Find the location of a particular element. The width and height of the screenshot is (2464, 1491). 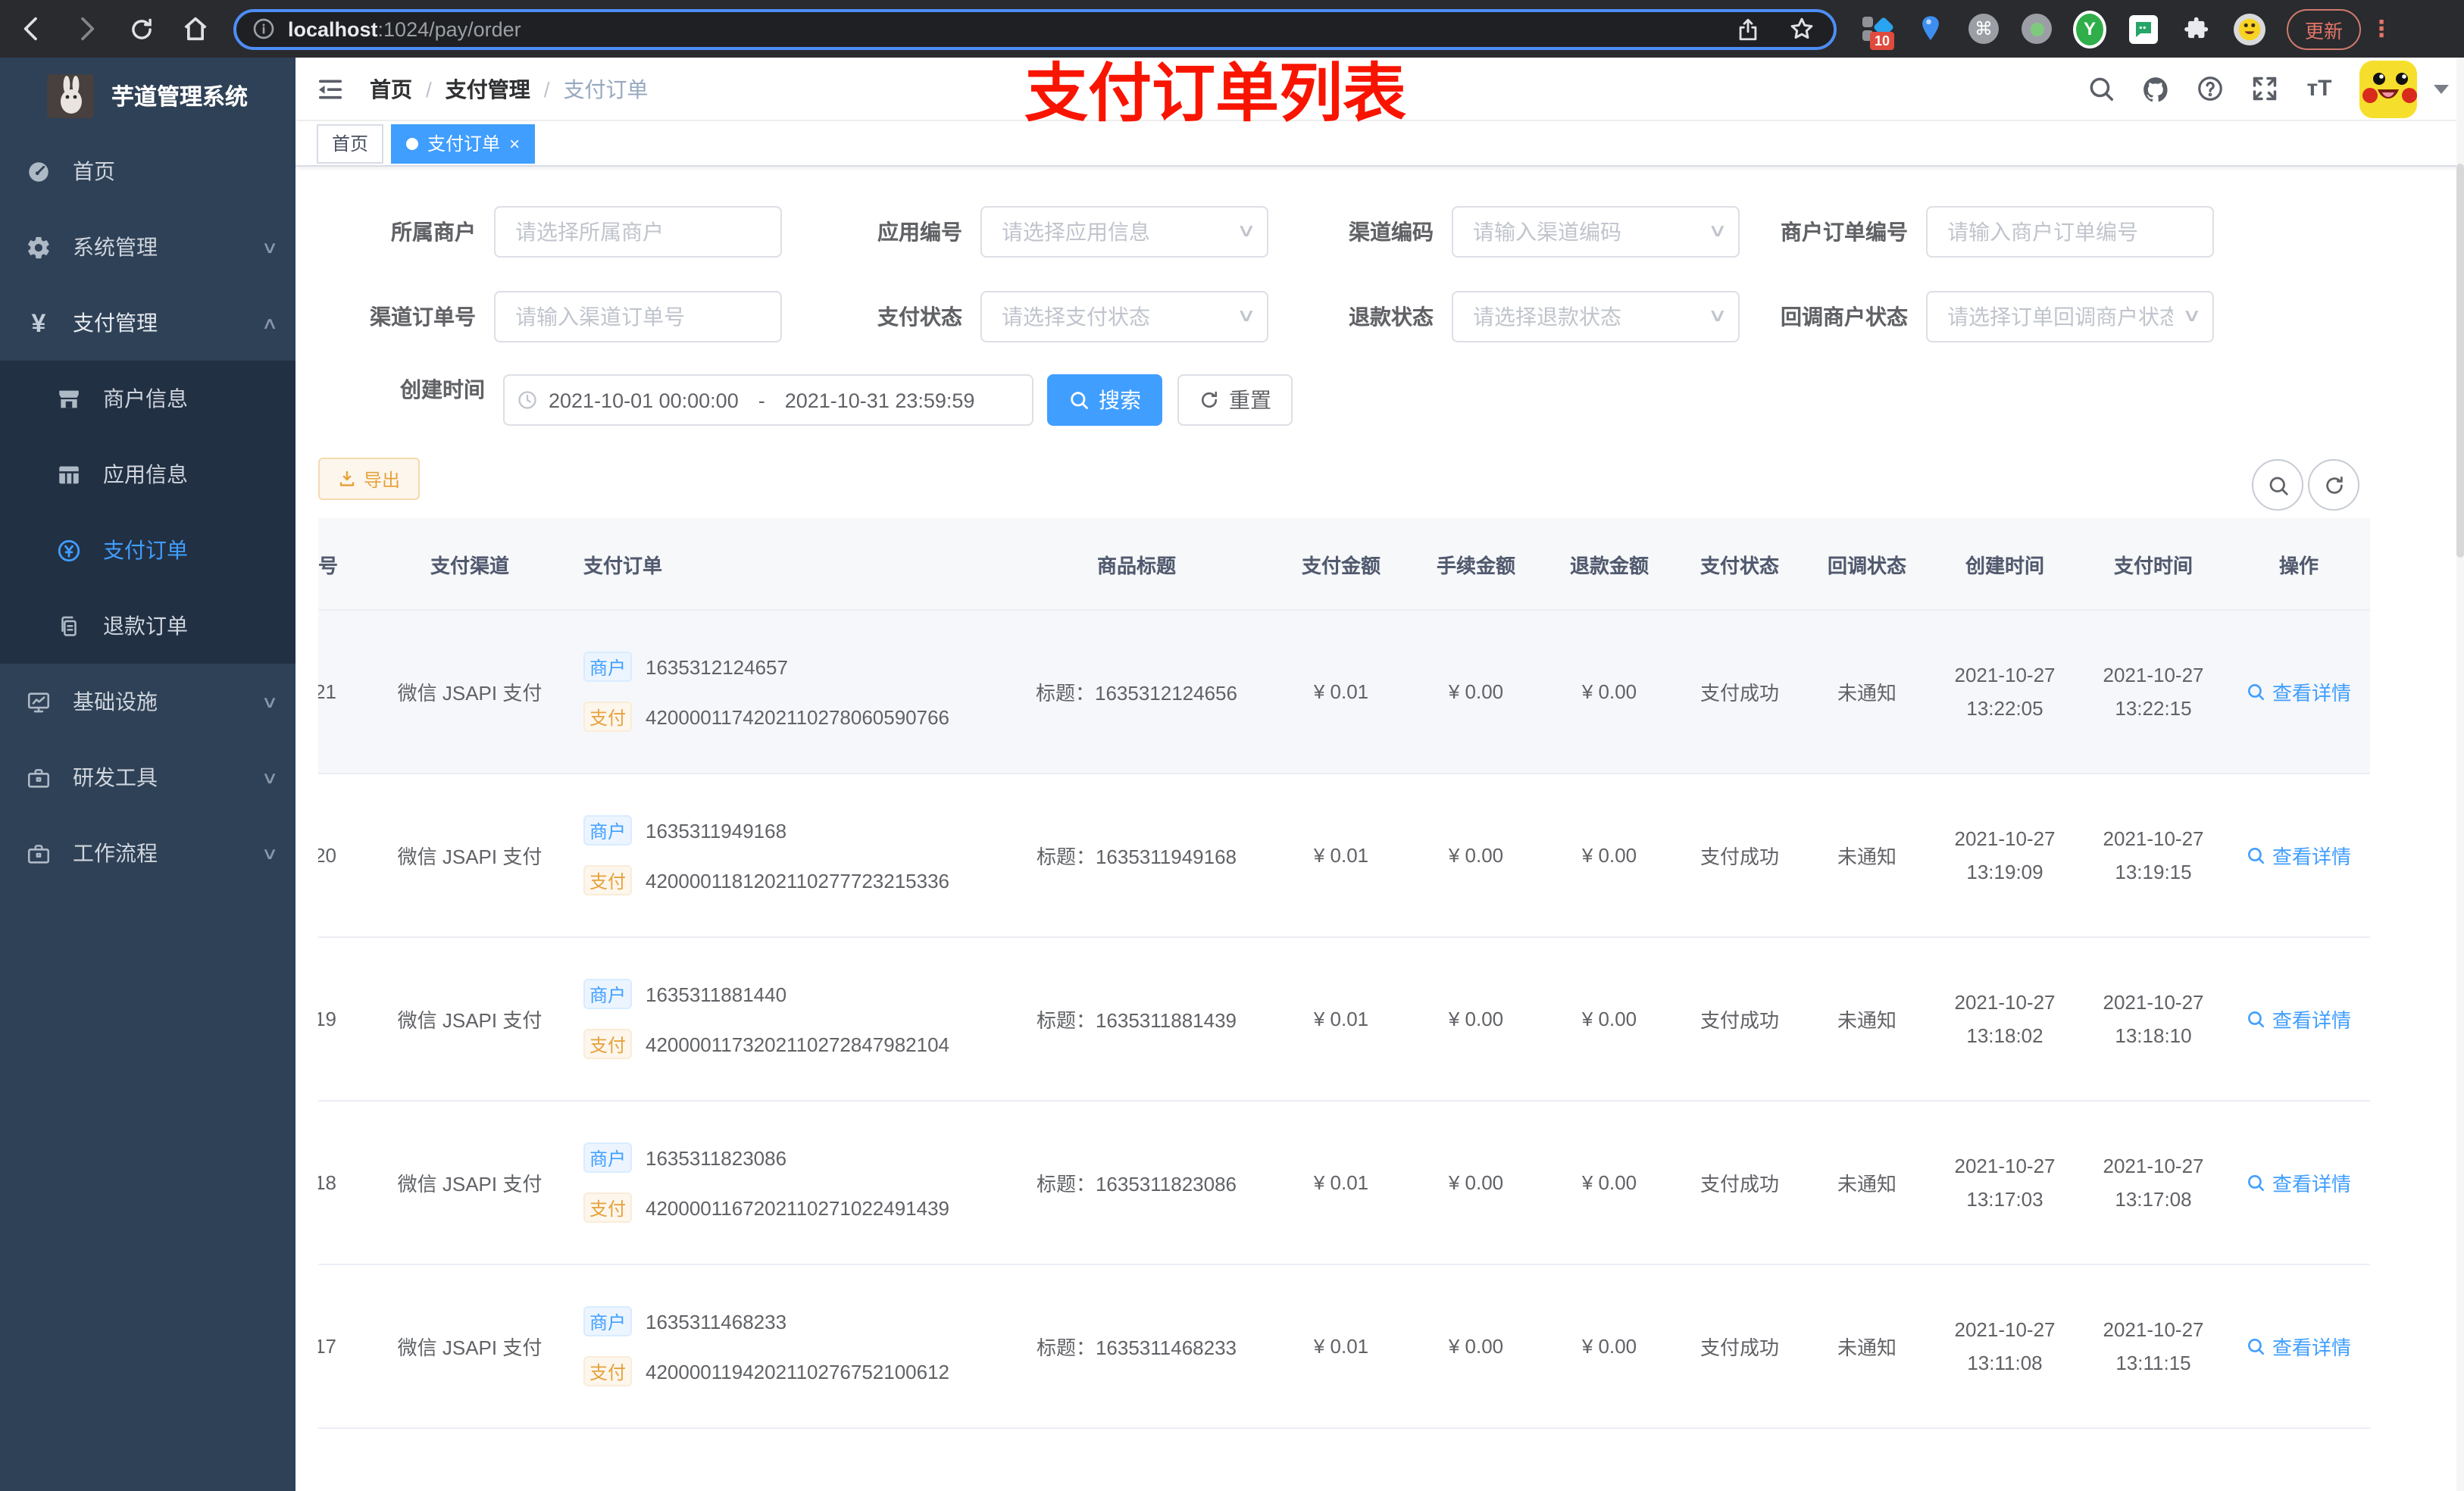

table-row: 20 微信 JSAPI 支付 商户 1635311949168 支付 42 is located at coordinates (1344, 856).